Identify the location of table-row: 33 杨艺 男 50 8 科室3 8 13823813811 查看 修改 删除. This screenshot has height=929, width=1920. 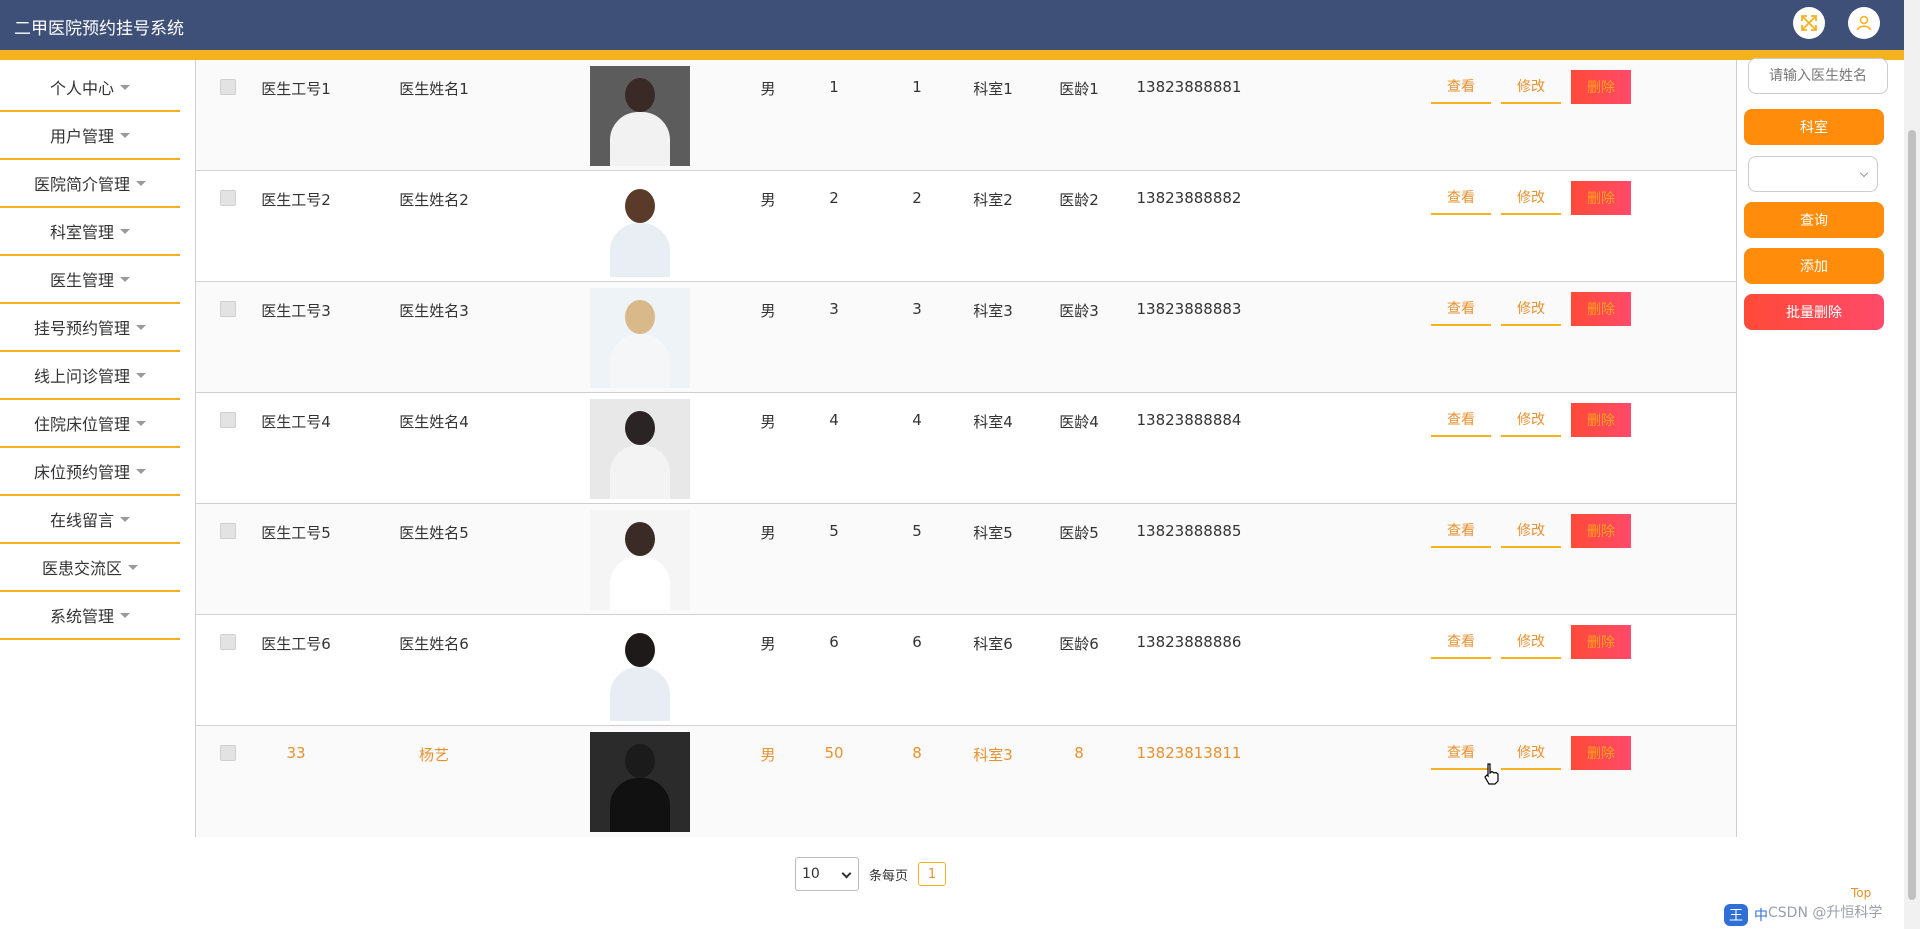
(966, 781).